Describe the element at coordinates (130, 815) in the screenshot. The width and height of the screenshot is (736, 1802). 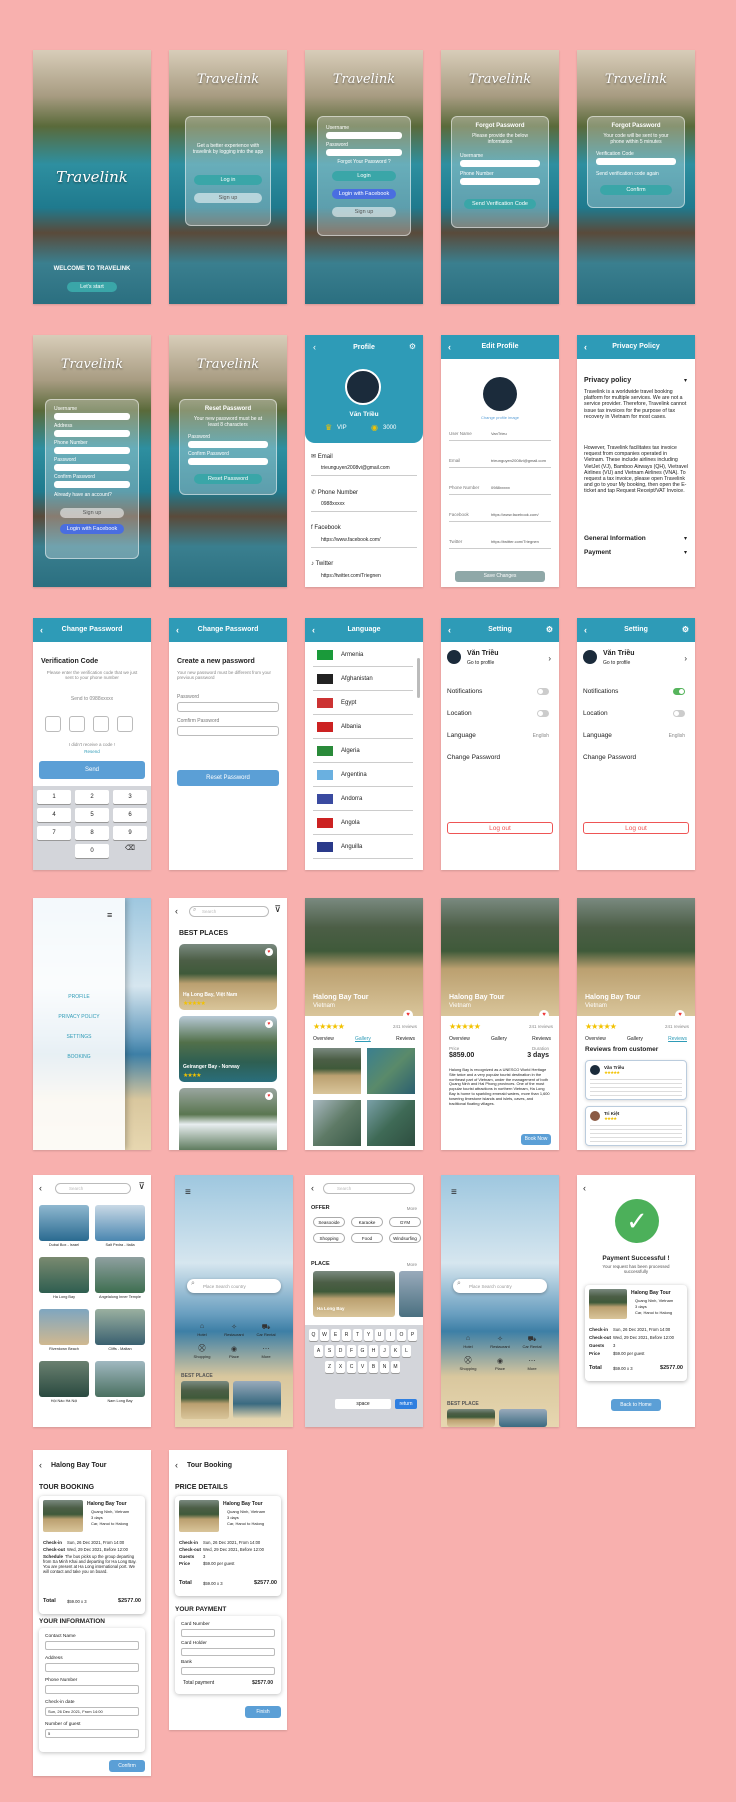
I see `keypad-key: 6` at that location.